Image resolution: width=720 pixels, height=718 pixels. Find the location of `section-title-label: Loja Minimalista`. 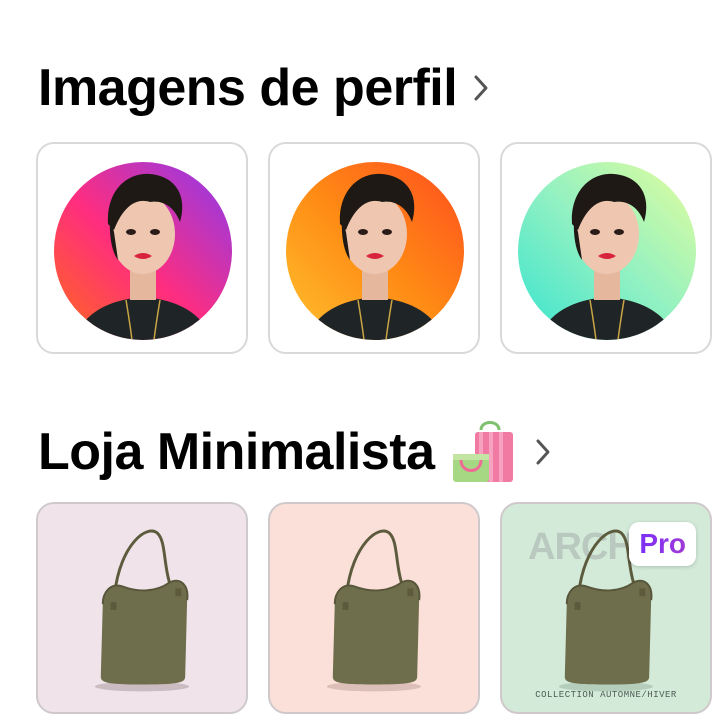

section-title-label: Loja Minimalista is located at coordinates (236, 452).